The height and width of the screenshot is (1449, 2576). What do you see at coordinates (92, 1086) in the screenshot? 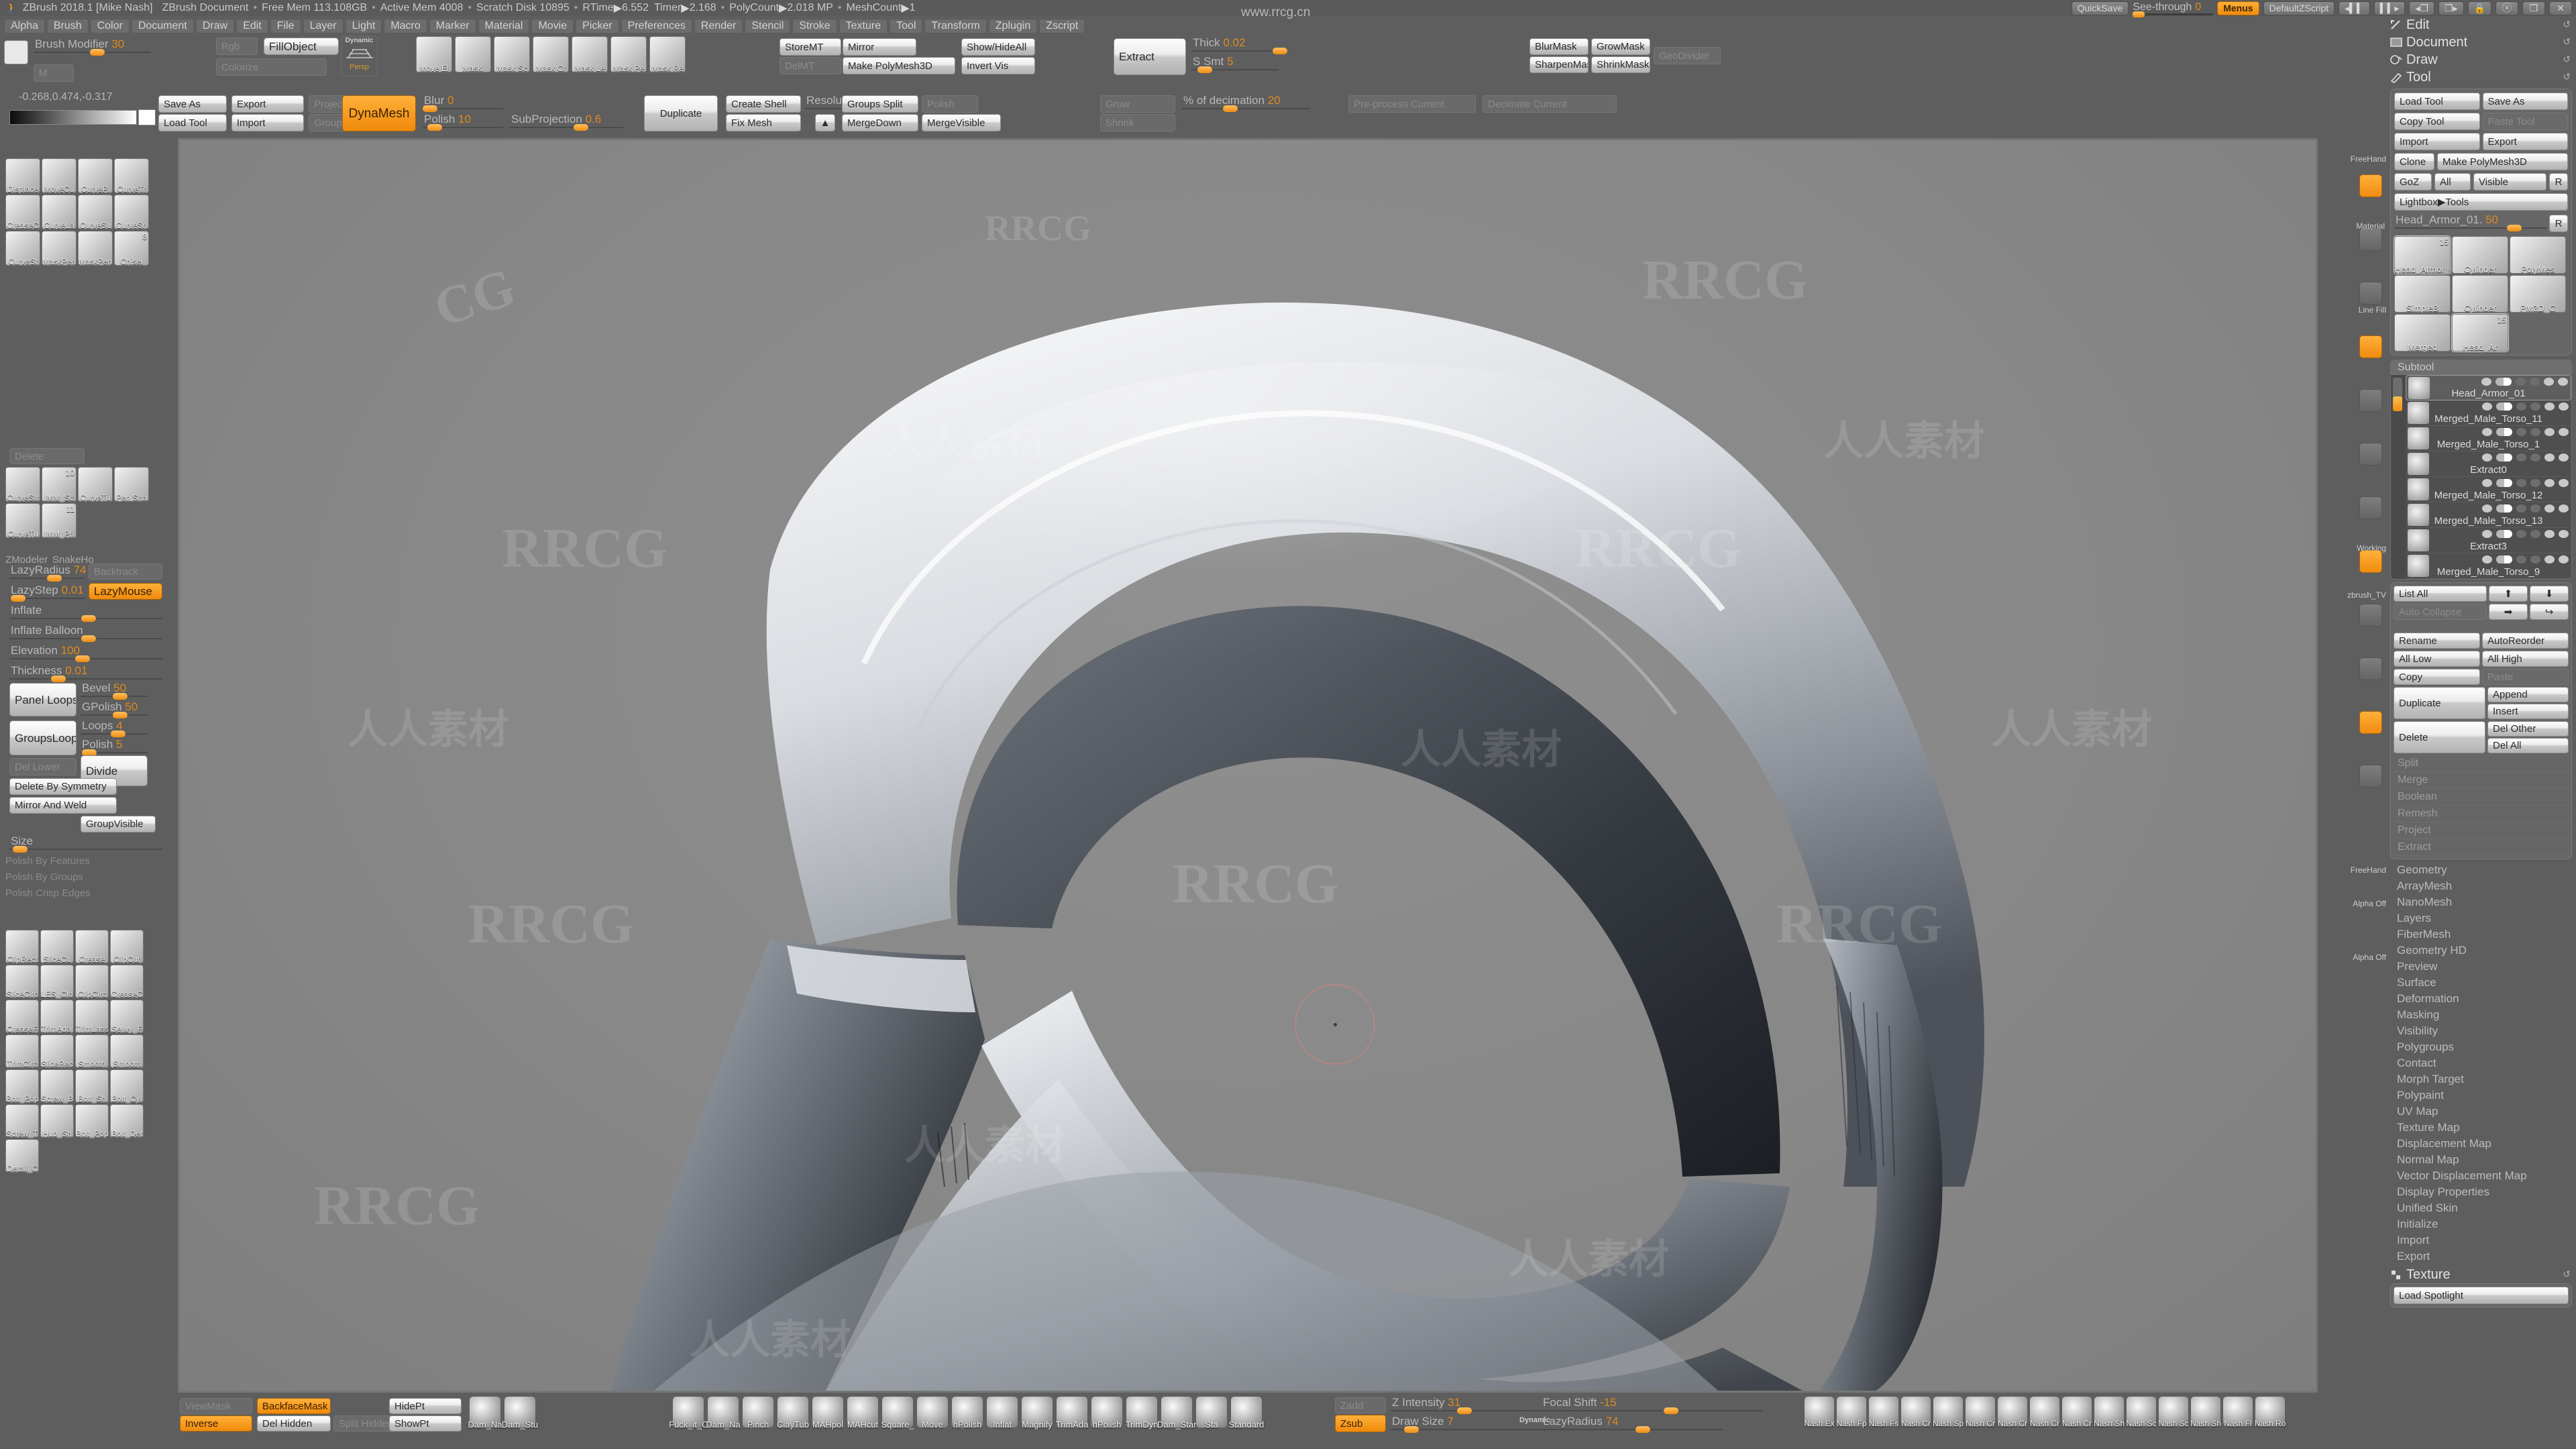
I see `brush-bolt-sh: Bolt_Sh` at bounding box center [92, 1086].